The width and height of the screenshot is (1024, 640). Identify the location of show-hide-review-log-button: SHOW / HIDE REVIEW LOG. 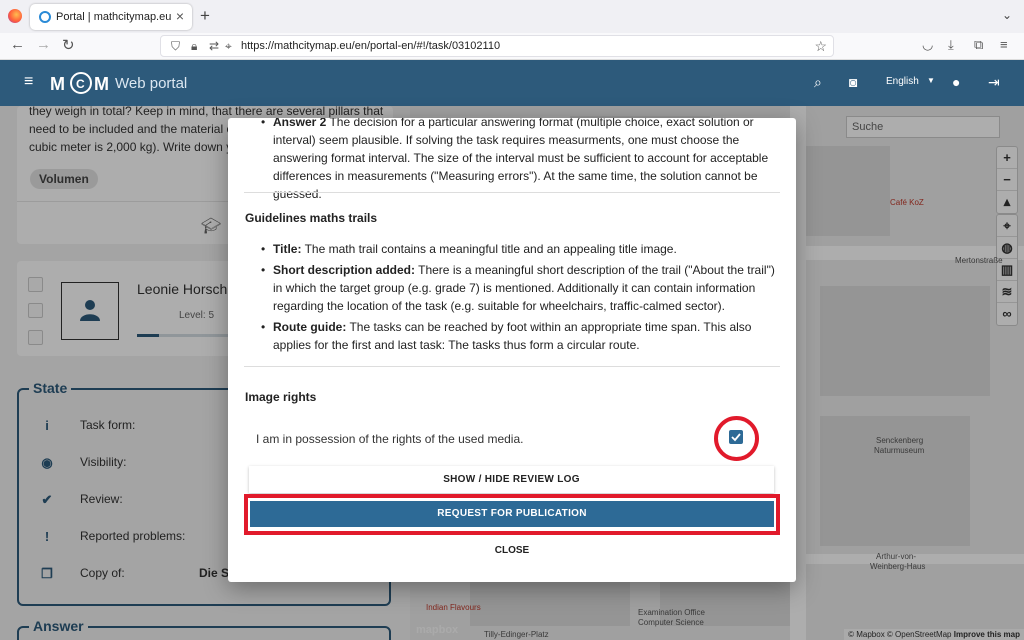
(511, 479).